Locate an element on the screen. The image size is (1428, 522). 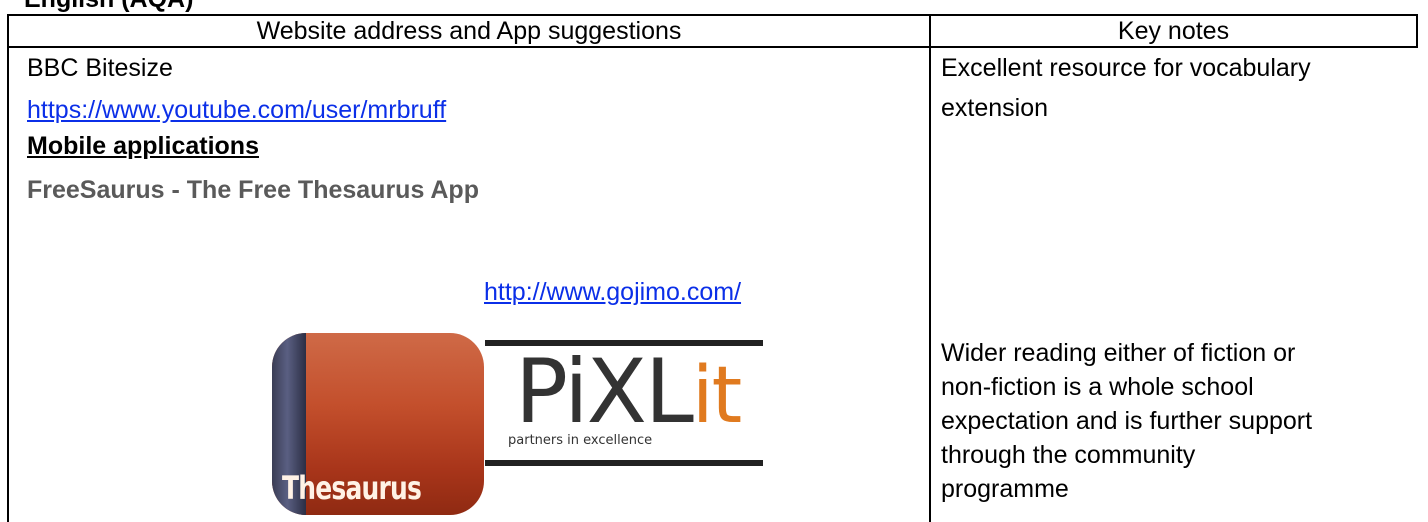
link-mrbruff-youtube: https://www.youtube.com/user/mrbruff is located at coordinates (236, 110).